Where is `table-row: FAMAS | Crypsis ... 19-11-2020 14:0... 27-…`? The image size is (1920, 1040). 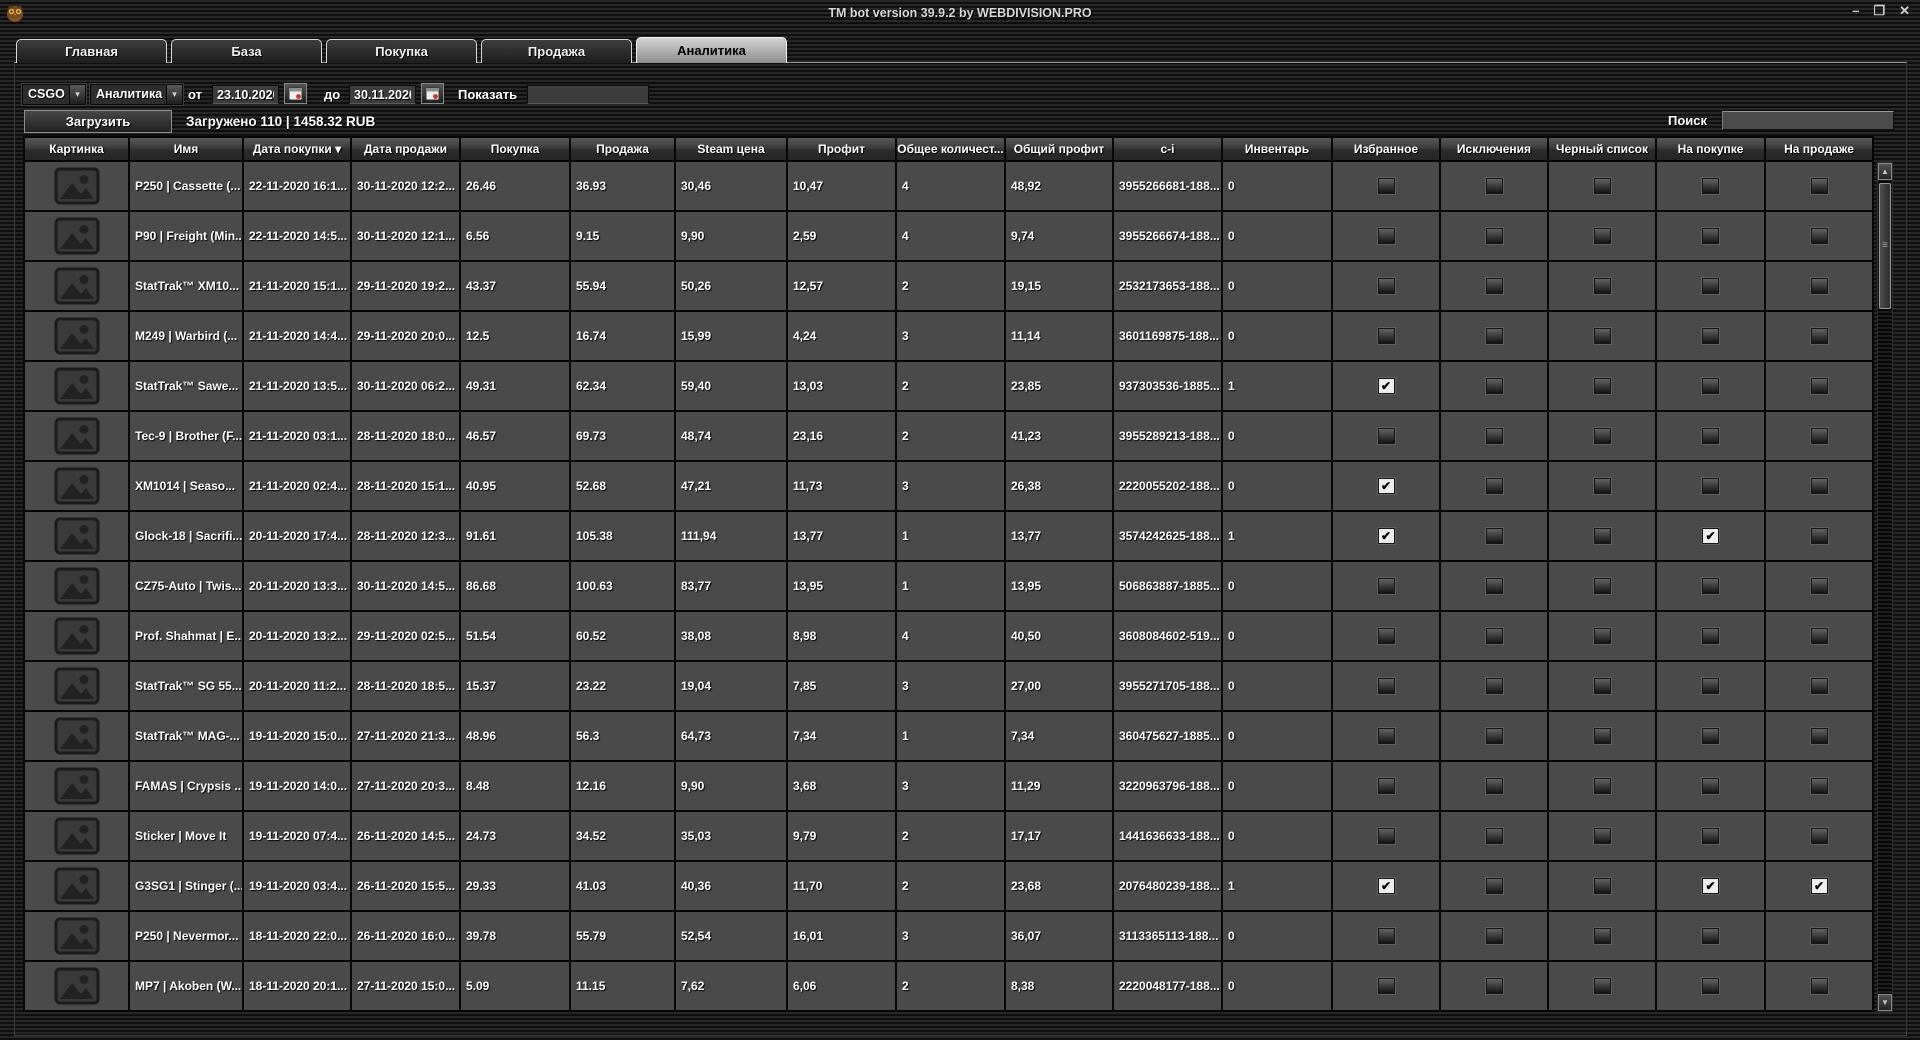 table-row: FAMAS | Crypsis ... 19-11-2020 14:0... 27-… is located at coordinates (948, 787).